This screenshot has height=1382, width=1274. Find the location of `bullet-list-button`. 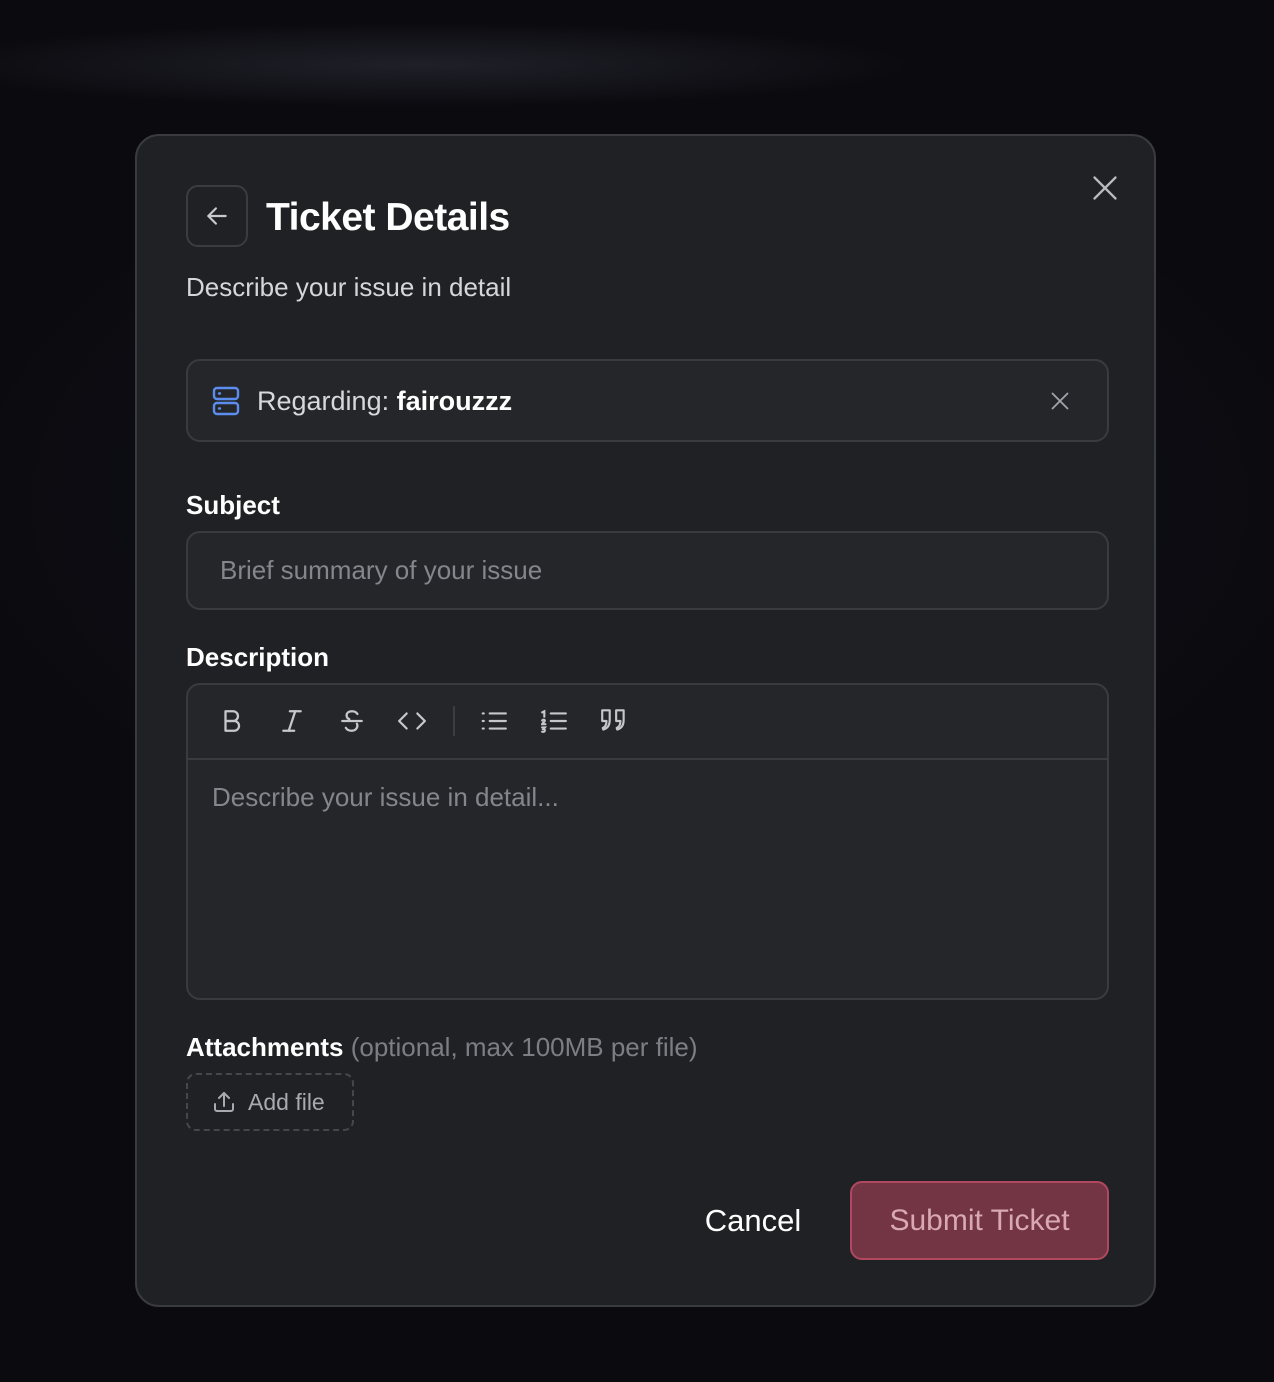

bullet-list-button is located at coordinates (494, 721).